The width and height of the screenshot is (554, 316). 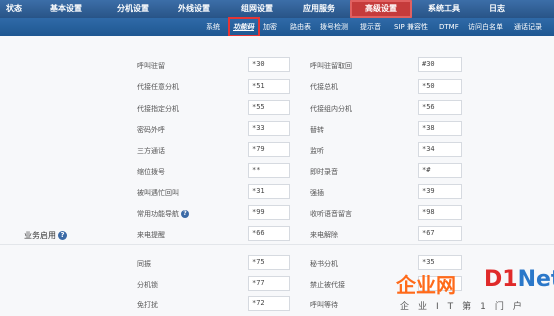 I want to click on input-speed-dial: **, so click(x=269, y=170).